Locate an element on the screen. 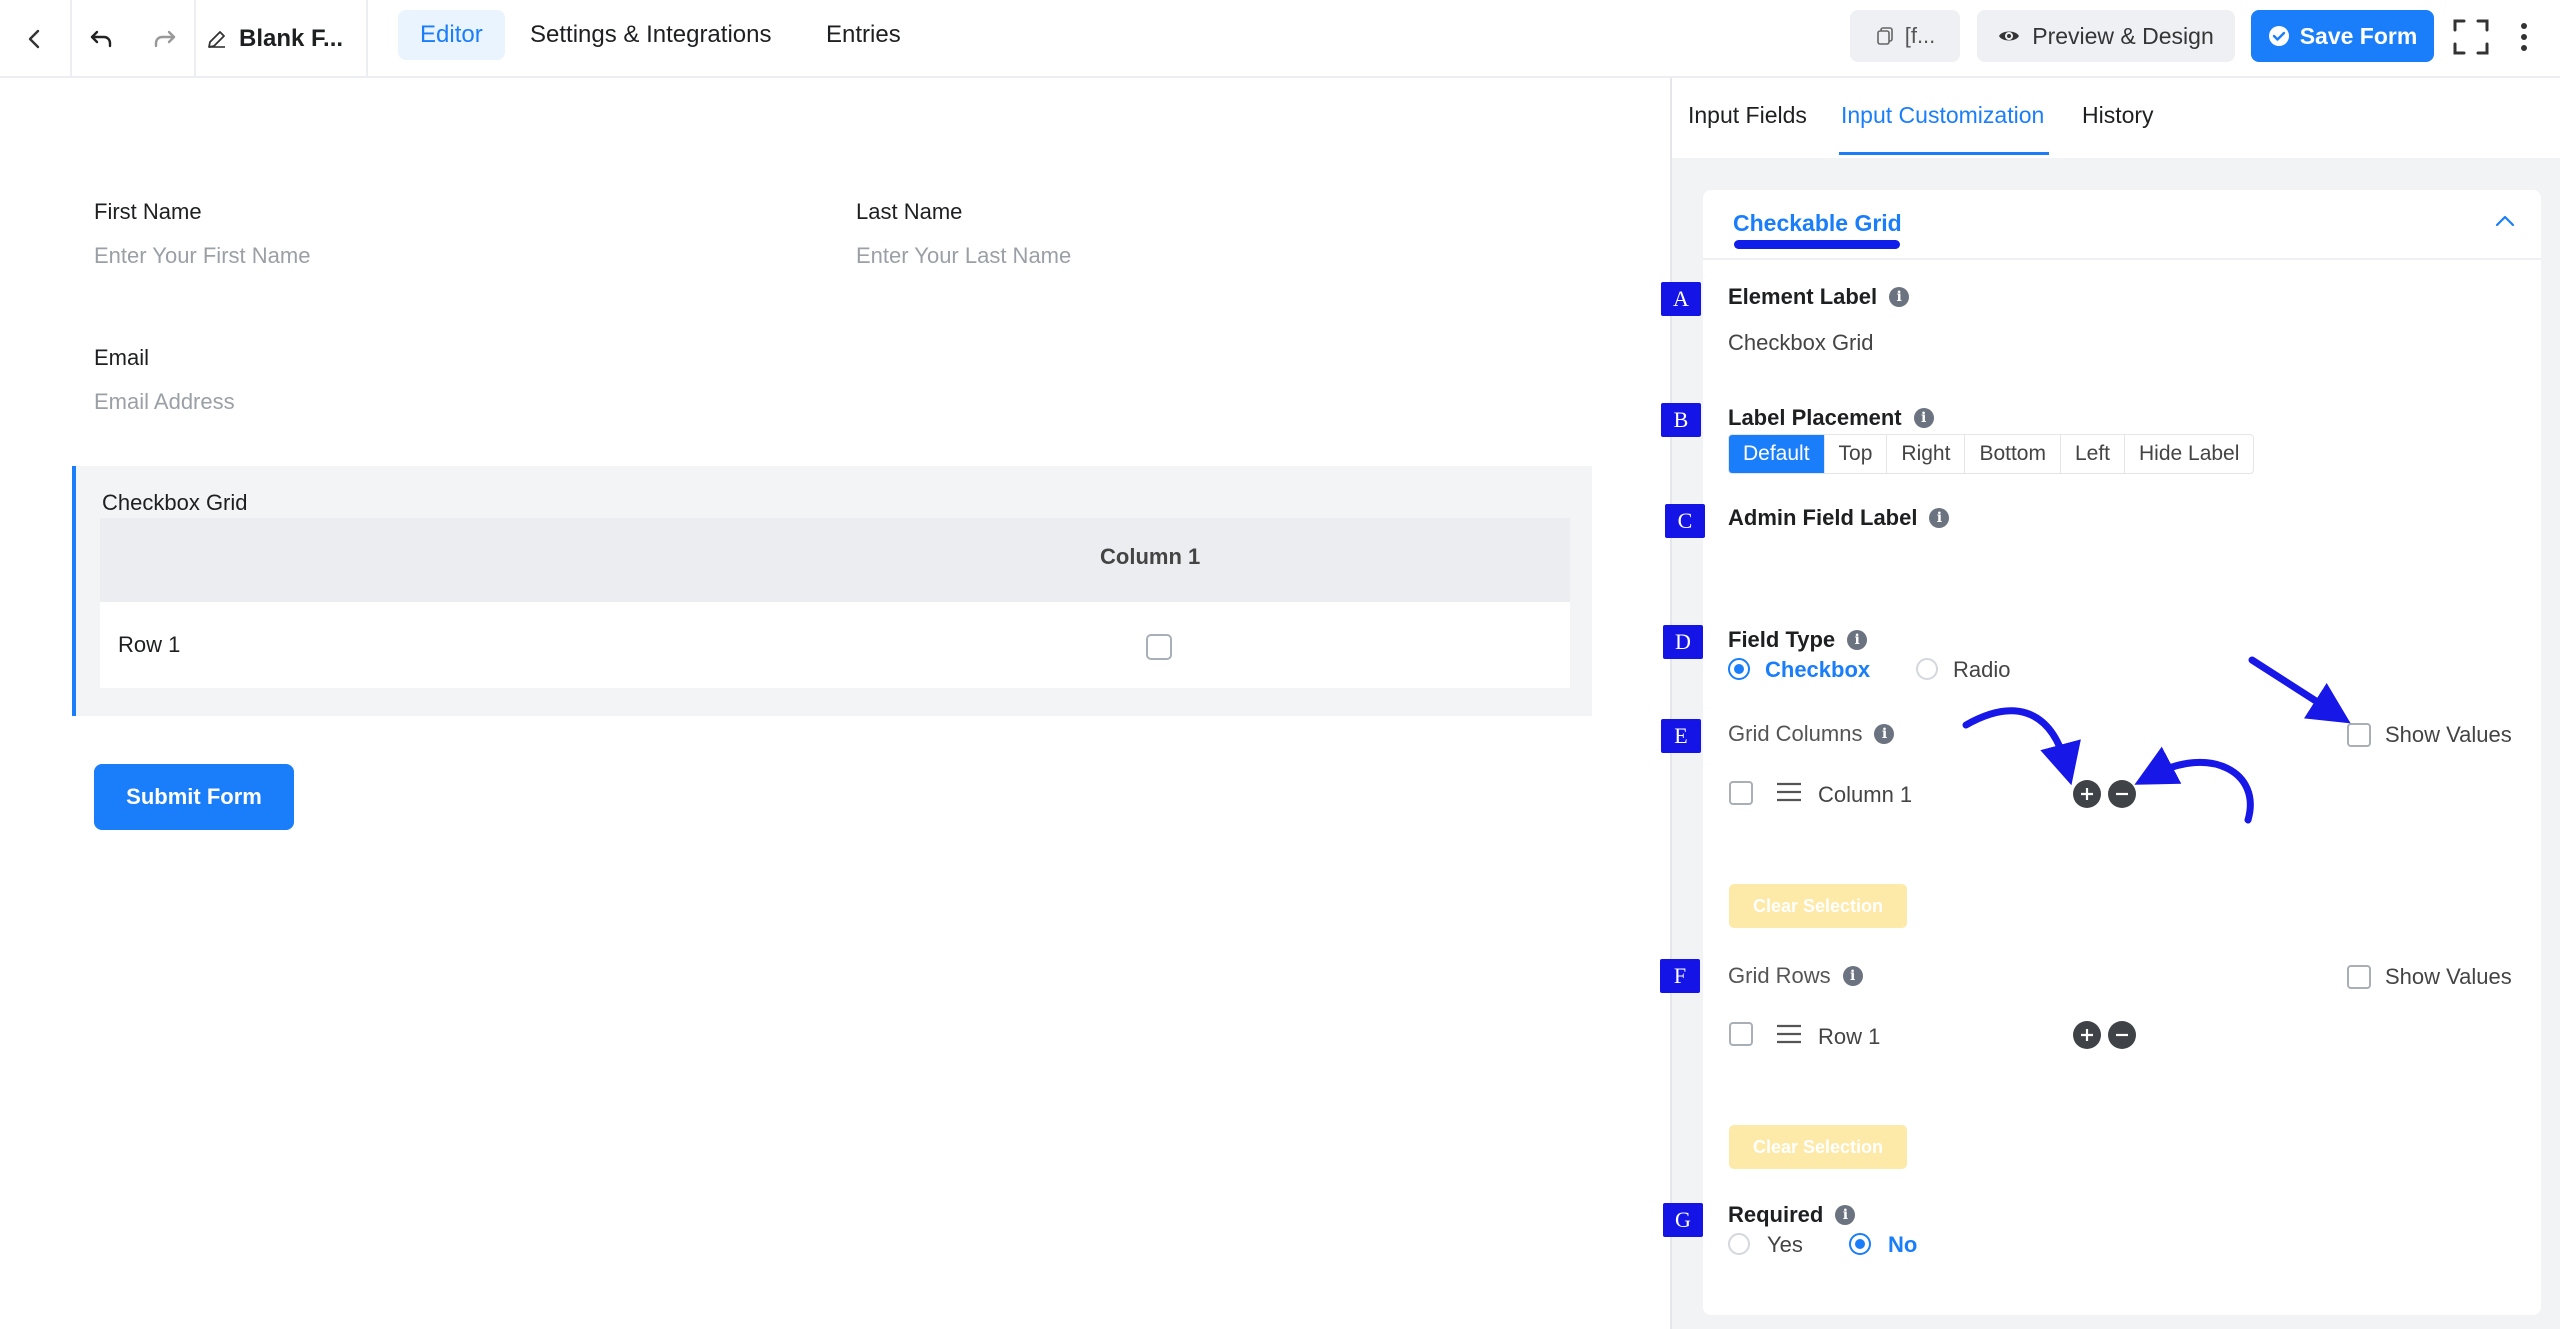 The height and width of the screenshot is (1329, 2560). plus-icon is located at coordinates (2087, 1035).